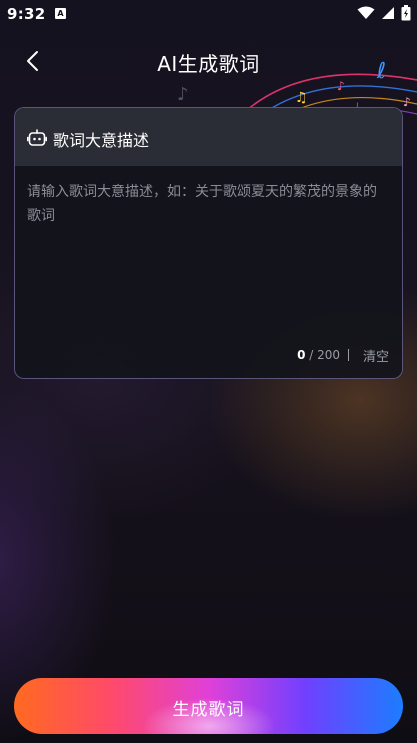 Image resolution: width=417 pixels, height=743 pixels. I want to click on signal-icon, so click(388, 13).